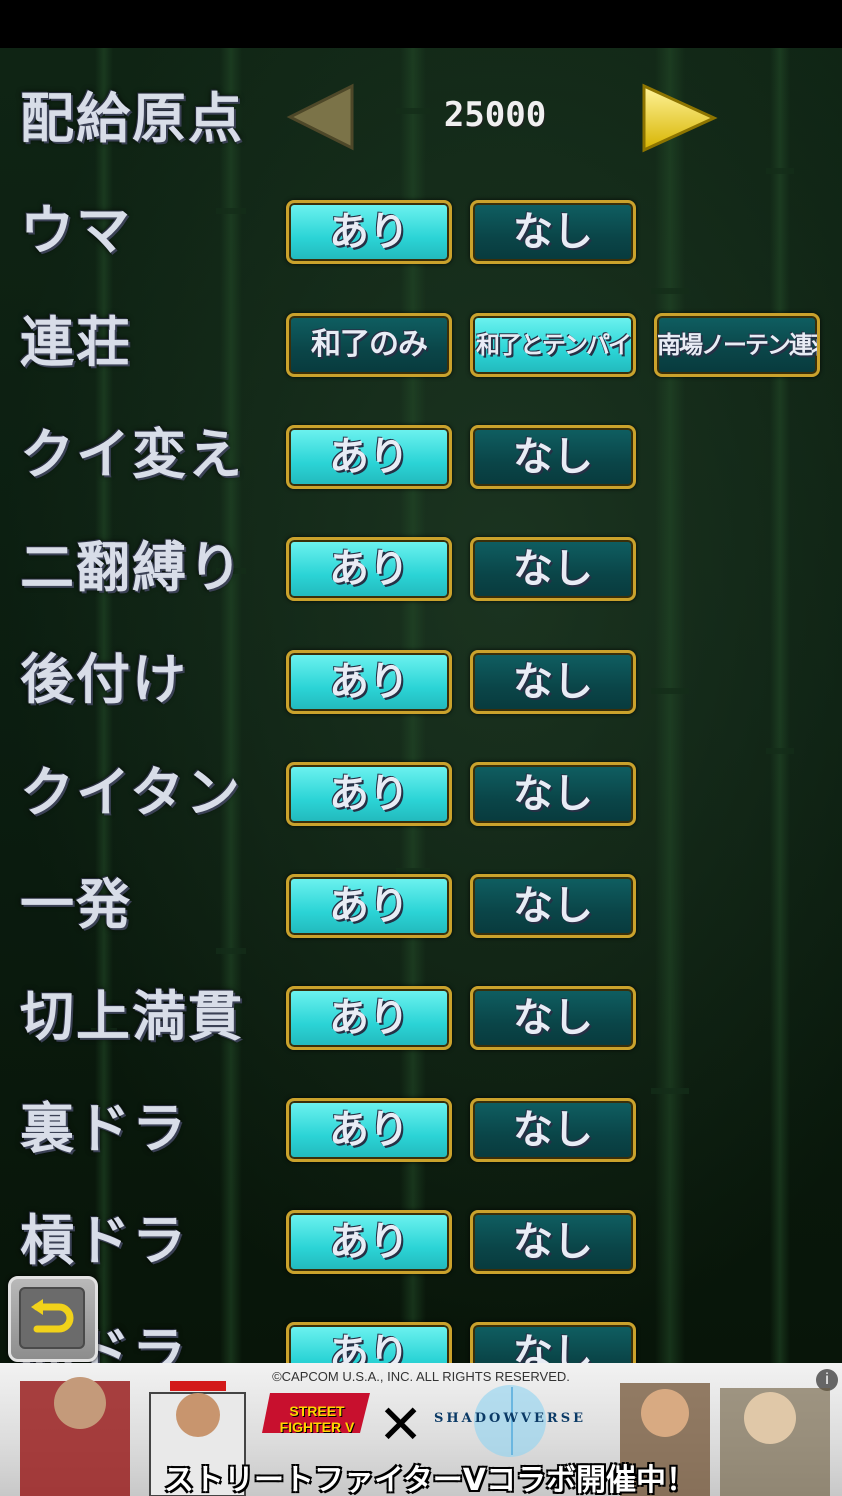  I want to click on back-button, so click(53, 1319).